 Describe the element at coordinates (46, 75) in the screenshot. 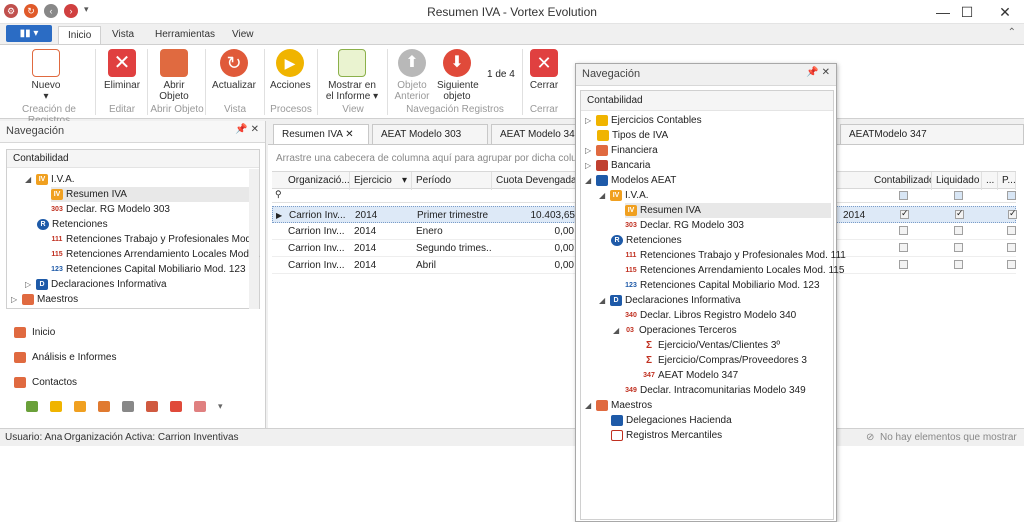

I see `nuevo-button: Nuevo ▾` at that location.